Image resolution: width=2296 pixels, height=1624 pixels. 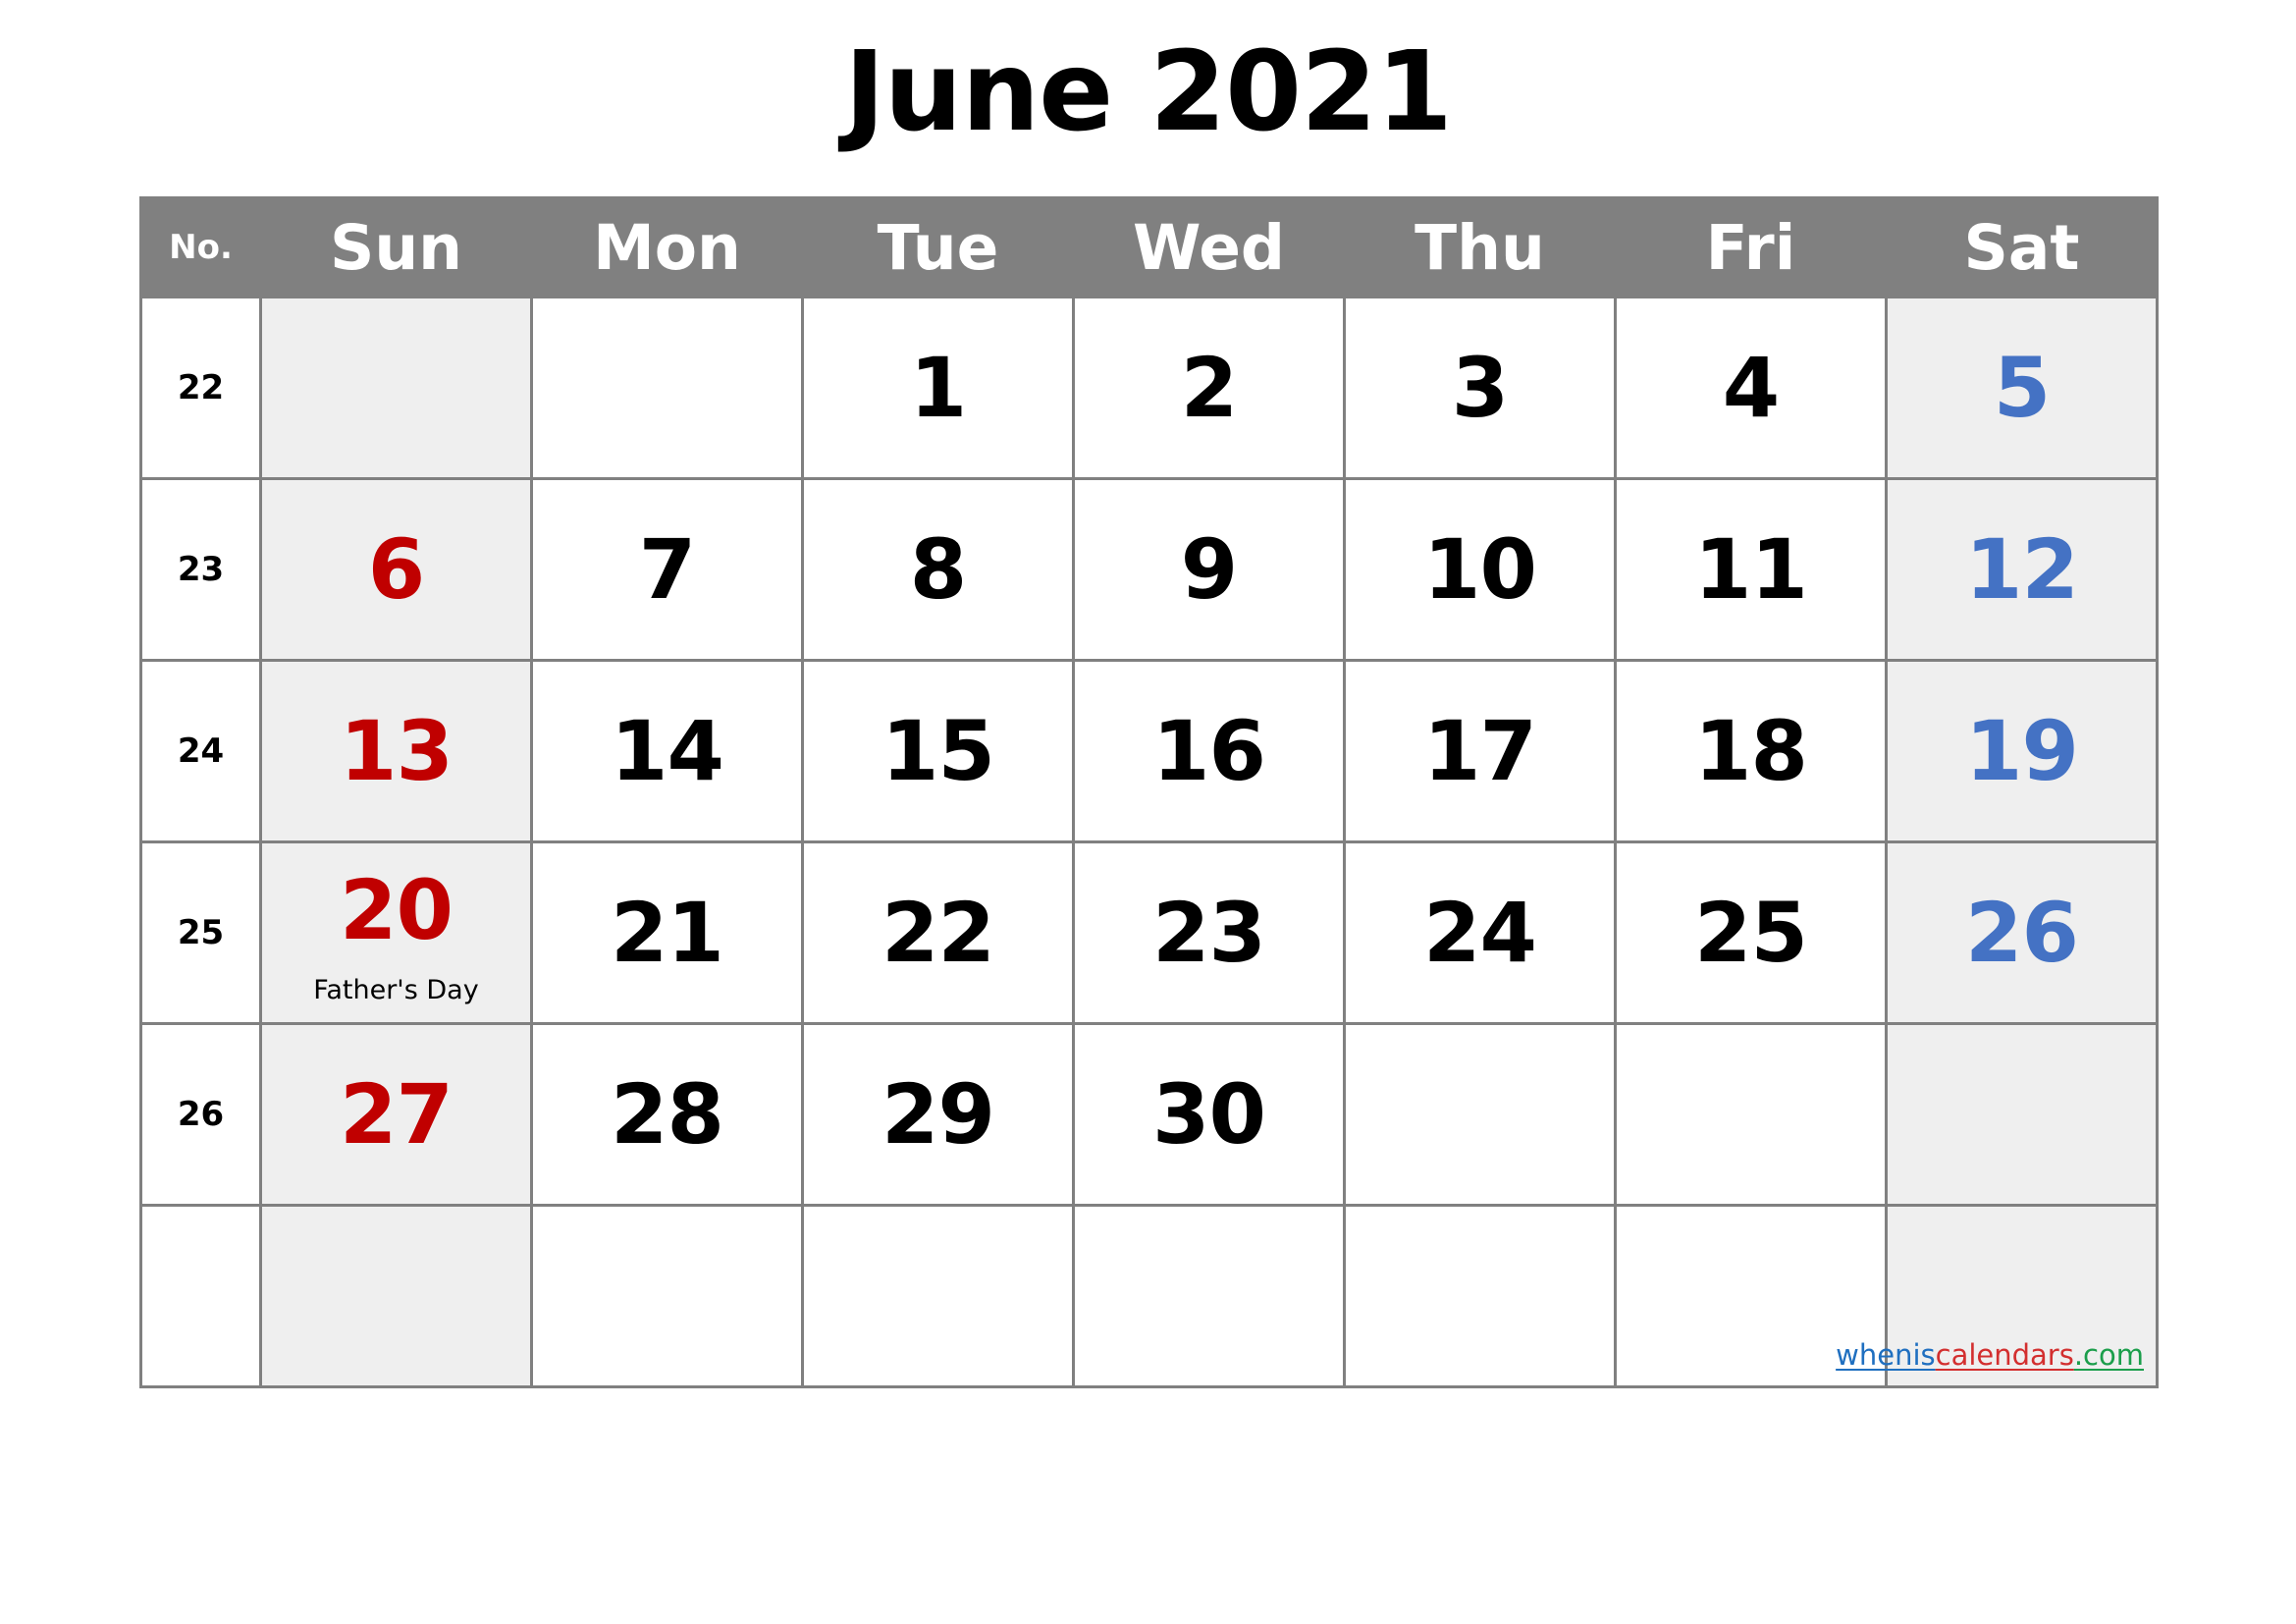 I want to click on day-cell: 8, so click(x=938, y=569).